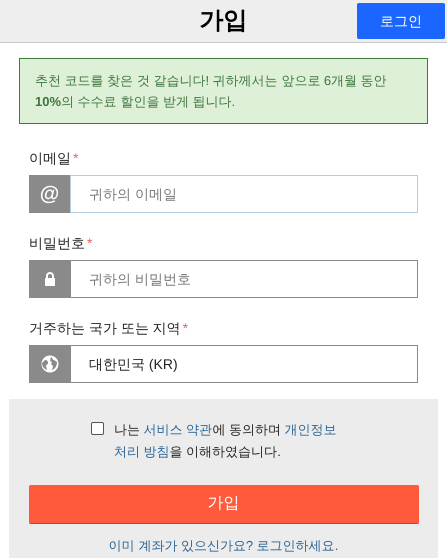 The height and width of the screenshot is (558, 447). I want to click on input-field: 귀하의 비밀번호, so click(244, 279).